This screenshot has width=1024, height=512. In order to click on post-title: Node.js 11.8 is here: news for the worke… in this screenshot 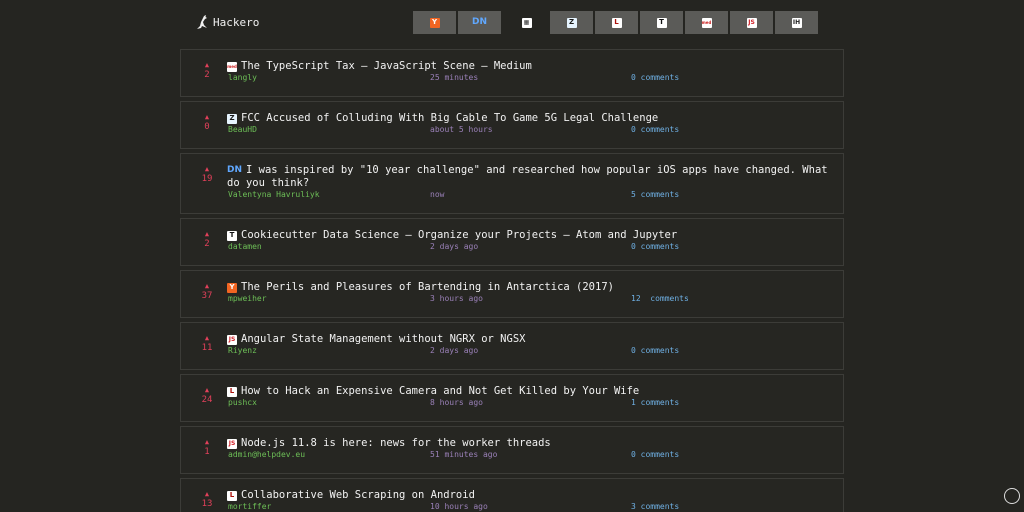, I will do `click(396, 443)`.